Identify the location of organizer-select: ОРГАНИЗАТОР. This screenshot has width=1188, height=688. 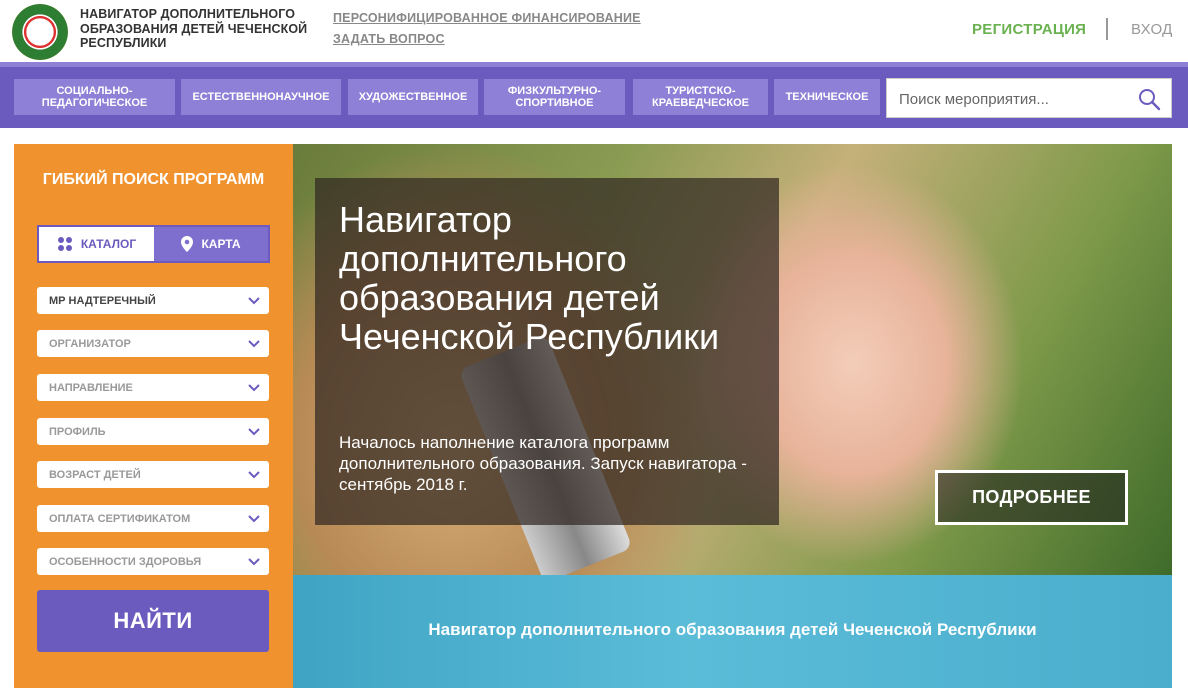
(153, 343).